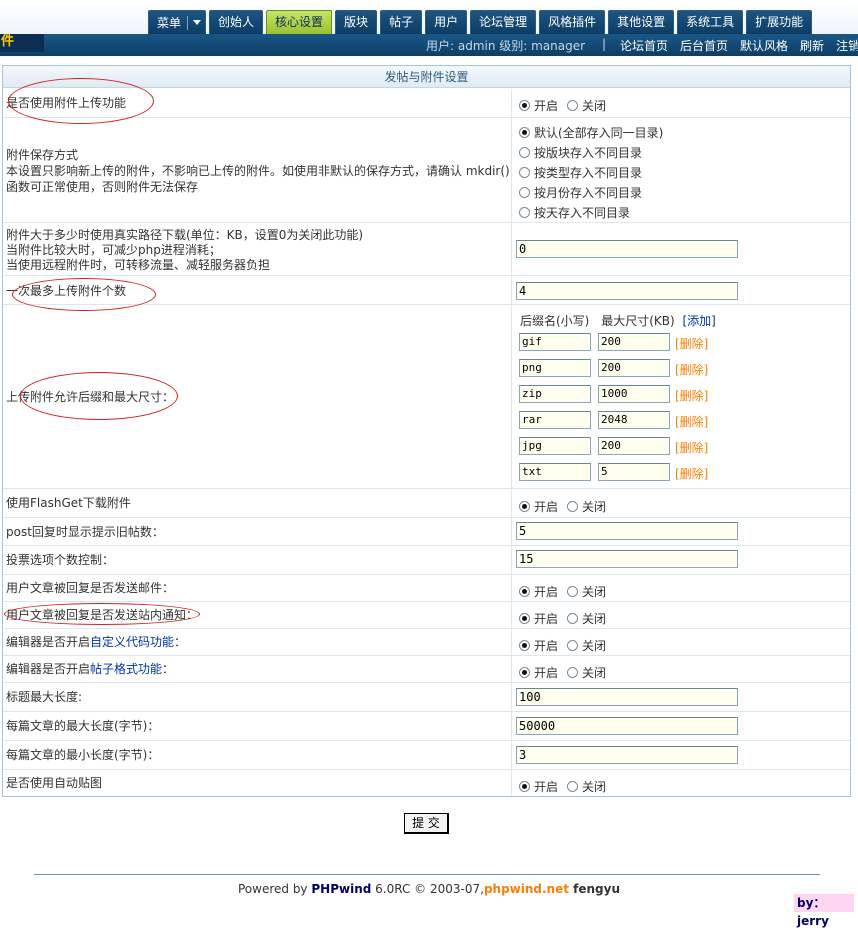 This screenshot has height=930, width=858. What do you see at coordinates (555, 342) in the screenshot?
I see `ext-name-input: gif` at bounding box center [555, 342].